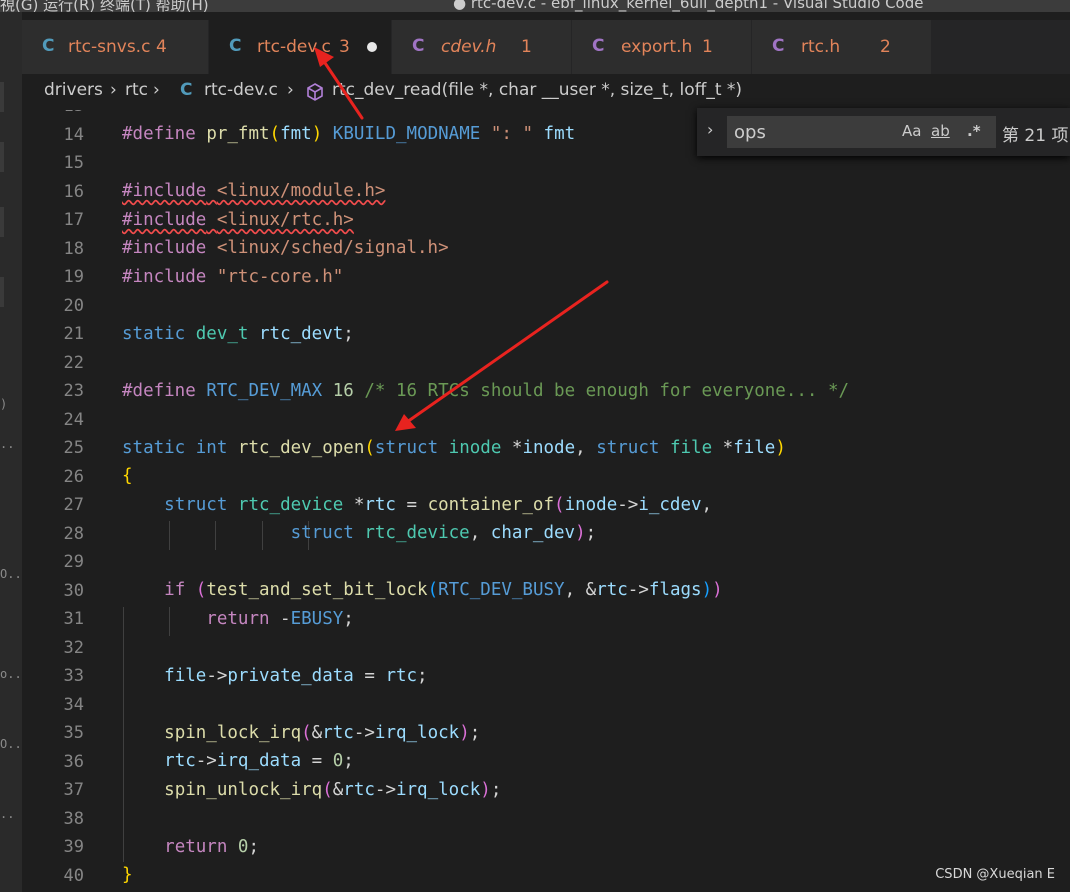  What do you see at coordinates (461, 239) in the screenshot?
I see `annotation-arrows` at bounding box center [461, 239].